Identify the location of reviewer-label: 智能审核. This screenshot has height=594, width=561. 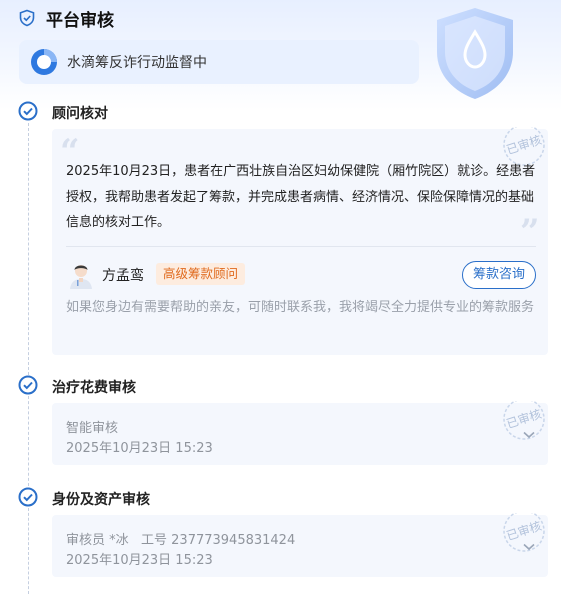
(92, 428).